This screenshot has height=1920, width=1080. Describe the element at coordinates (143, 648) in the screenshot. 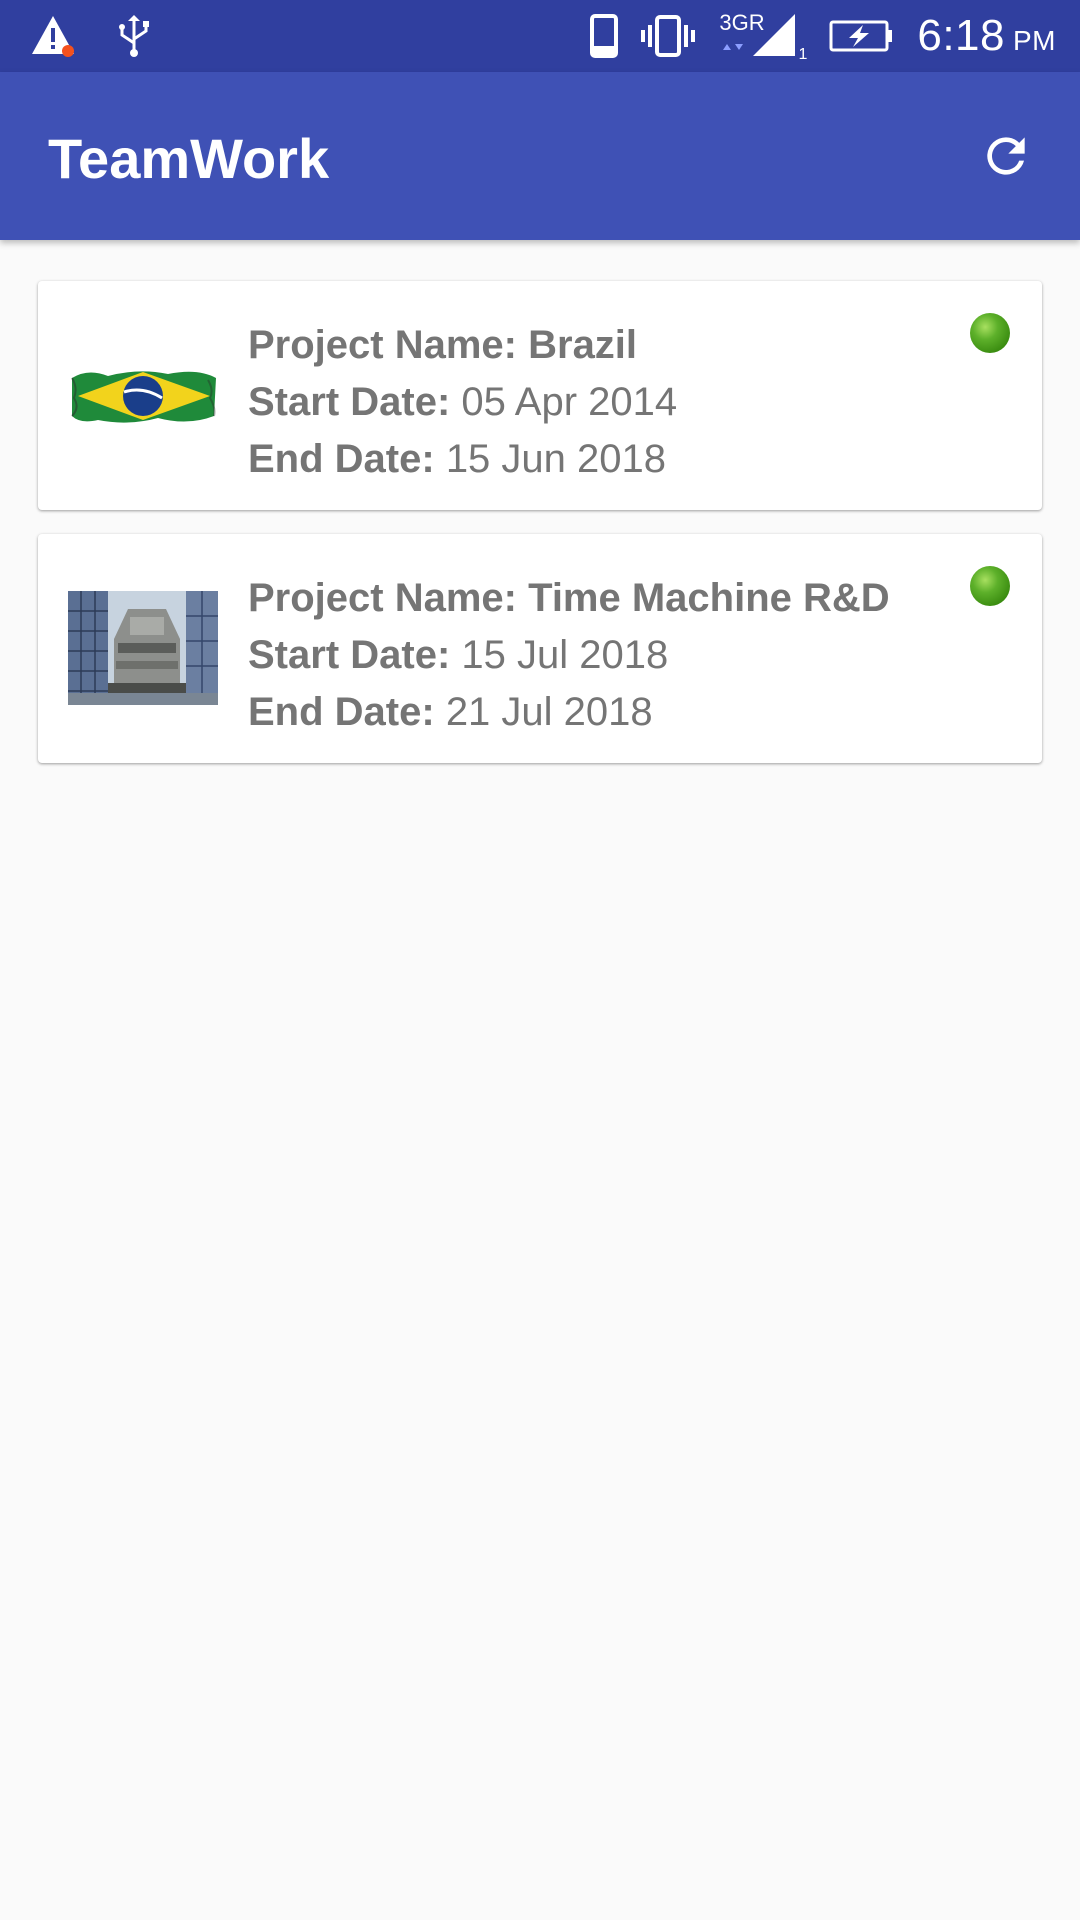

I see `time-machine-image` at that location.